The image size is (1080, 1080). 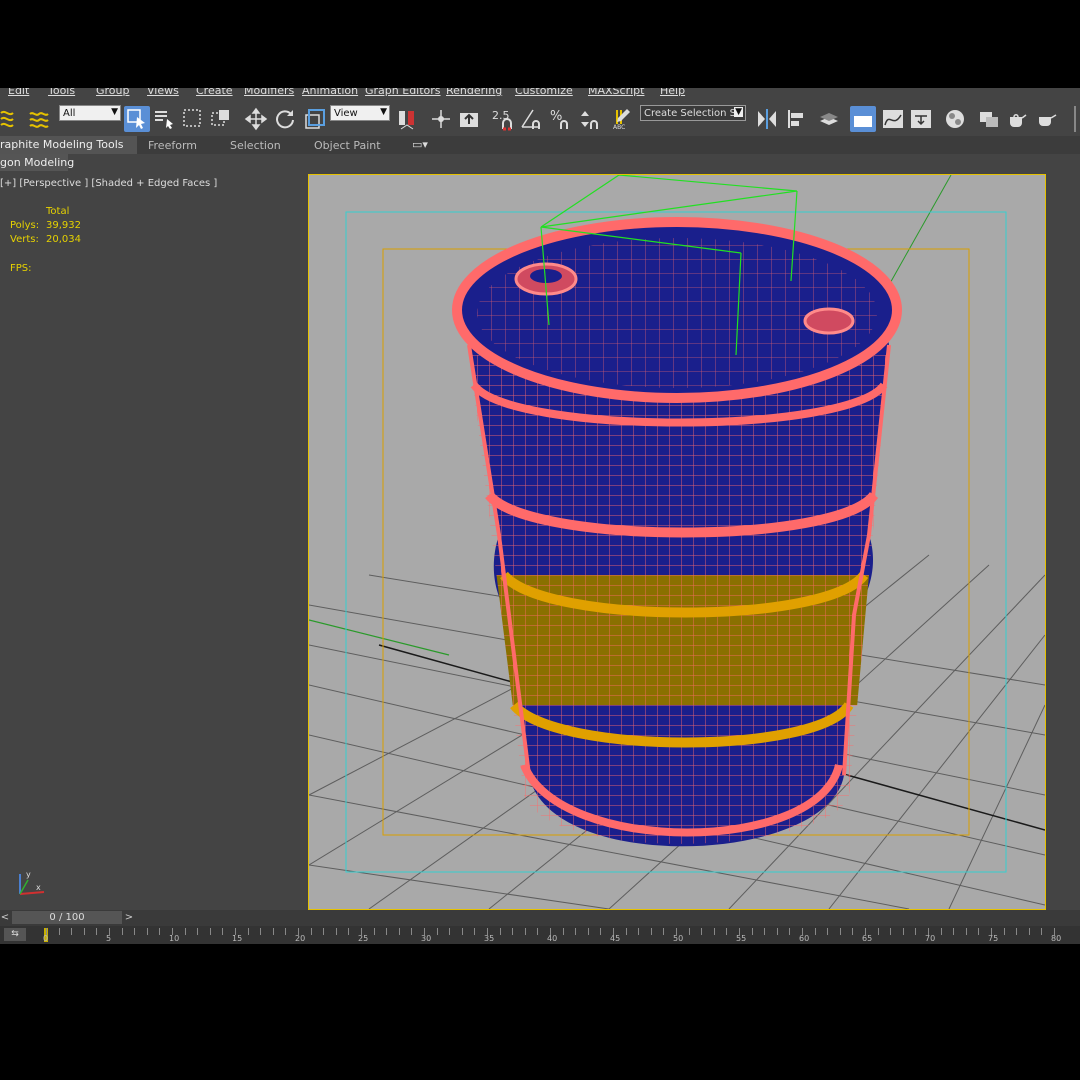 What do you see at coordinates (269, 92) in the screenshot?
I see `menu-modifiers: Modifiers` at bounding box center [269, 92].